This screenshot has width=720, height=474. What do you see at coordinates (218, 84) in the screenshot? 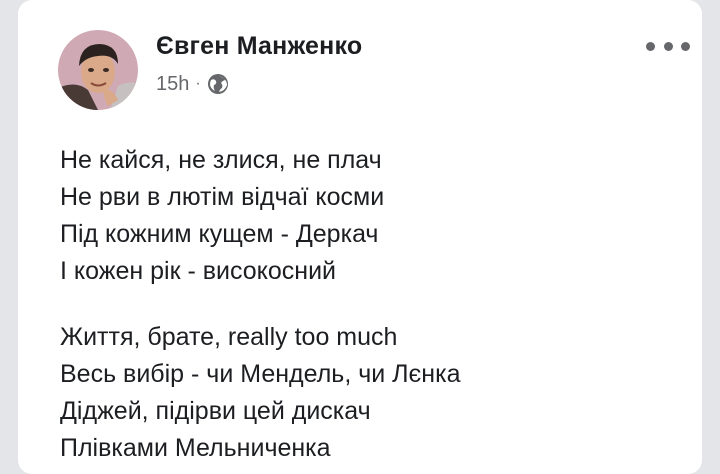
I see `globe-icon` at bounding box center [218, 84].